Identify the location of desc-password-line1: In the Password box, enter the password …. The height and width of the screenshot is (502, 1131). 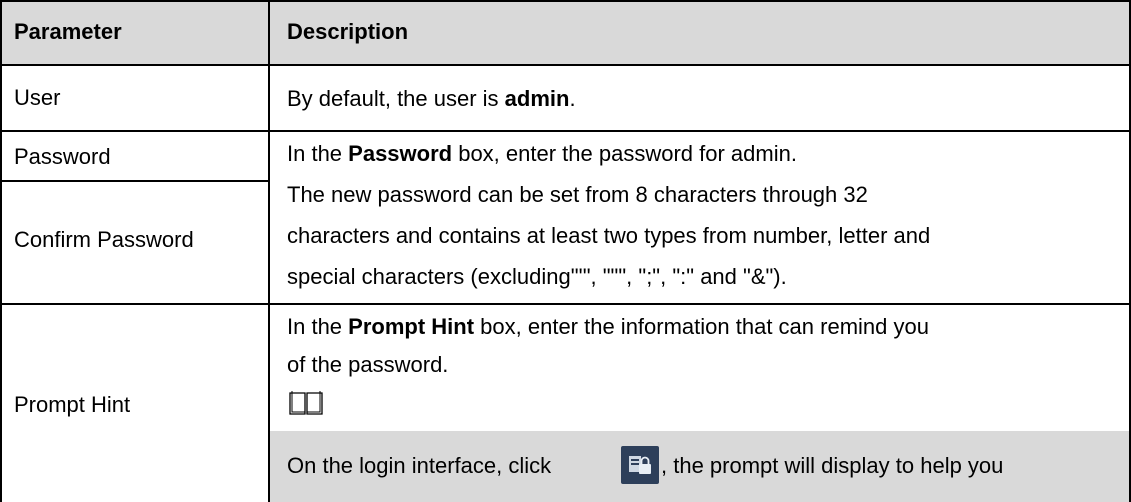
(542, 154).